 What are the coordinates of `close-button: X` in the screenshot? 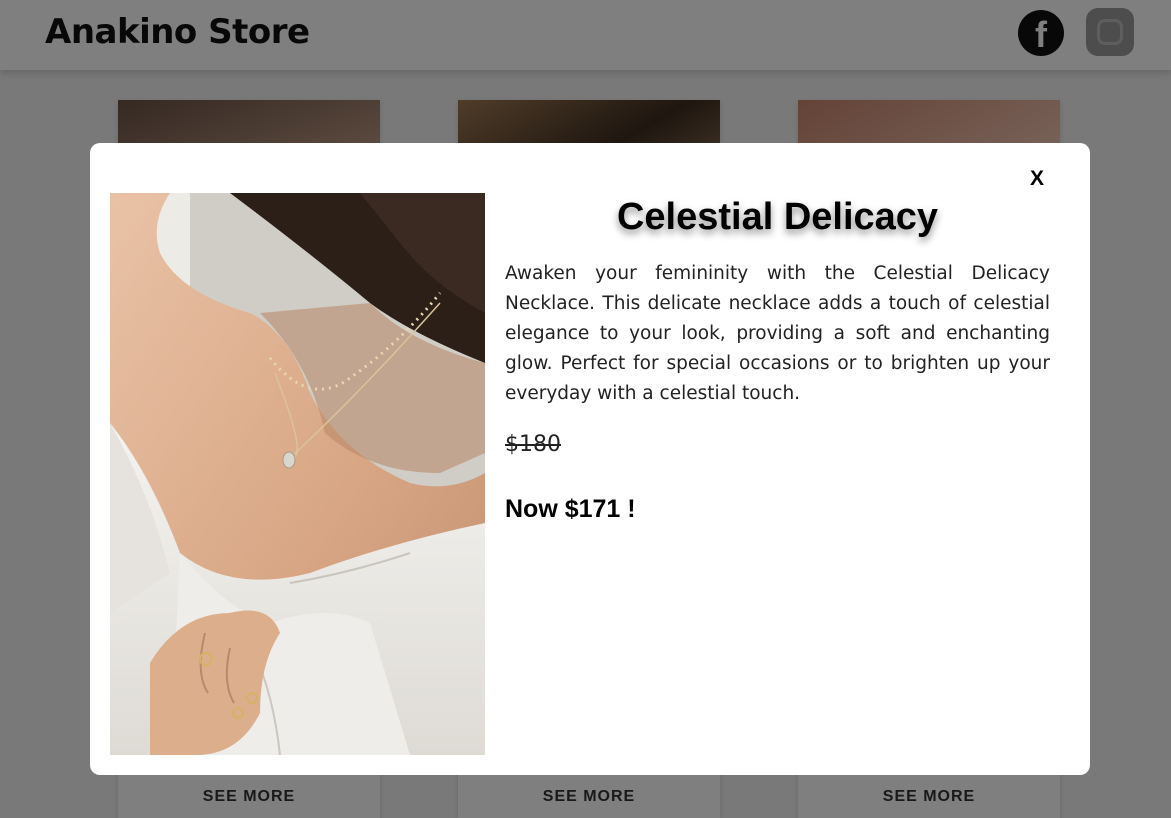 It's located at (1037, 179).